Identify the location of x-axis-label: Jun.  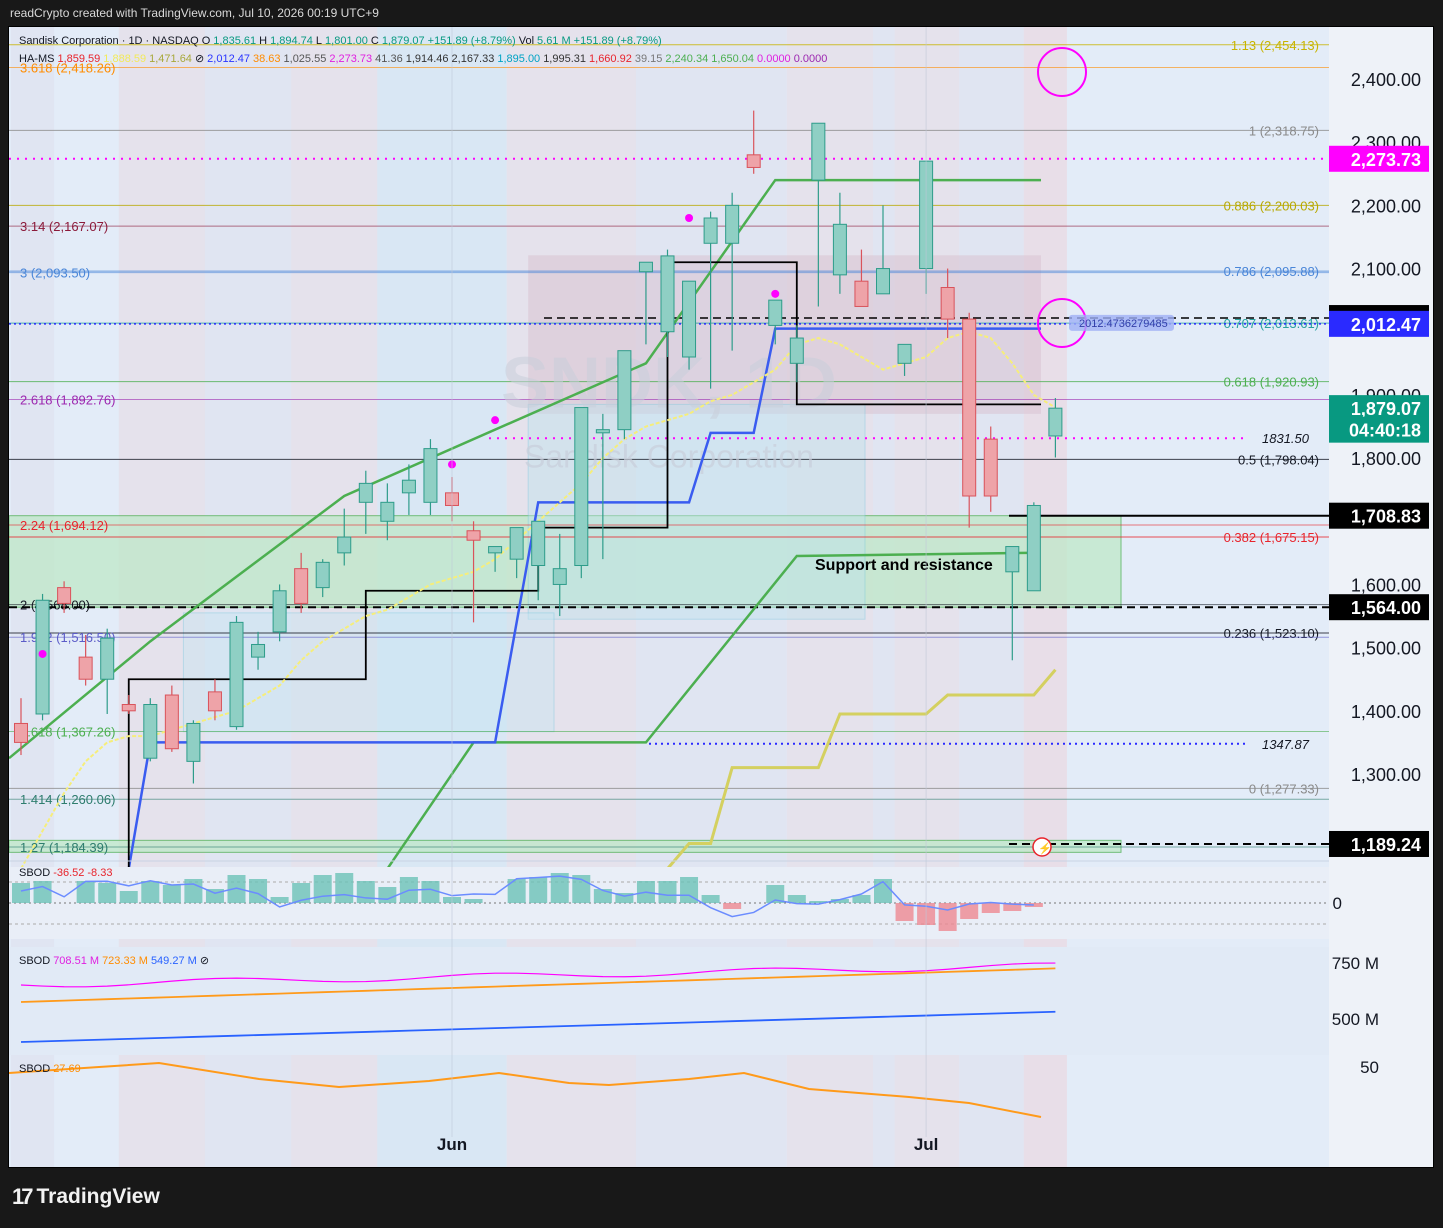
(452, 1144).